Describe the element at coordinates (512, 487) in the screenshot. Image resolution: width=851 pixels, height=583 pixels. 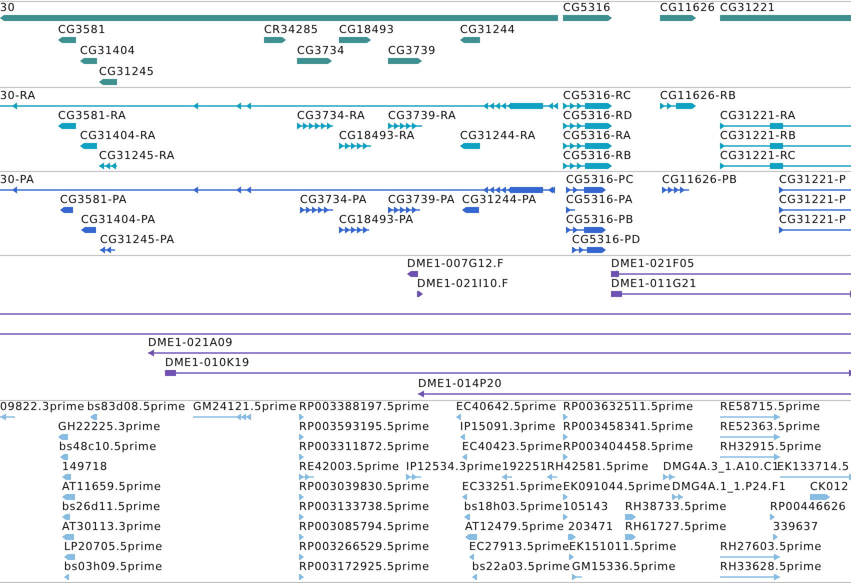
I see `feature-label: EC33251.5prime` at that location.